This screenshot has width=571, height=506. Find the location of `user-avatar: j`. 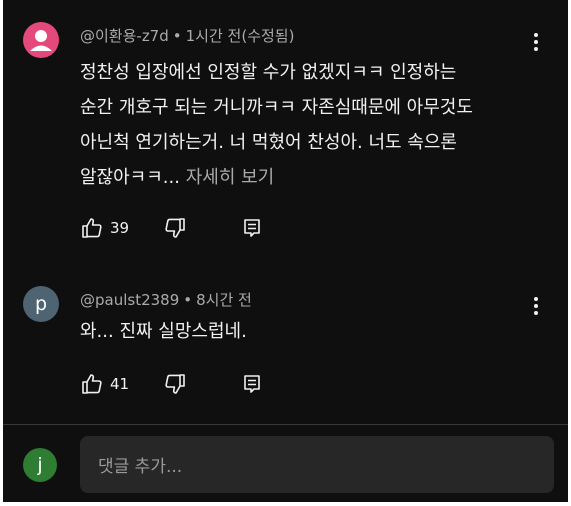

user-avatar: j is located at coordinates (40, 465).